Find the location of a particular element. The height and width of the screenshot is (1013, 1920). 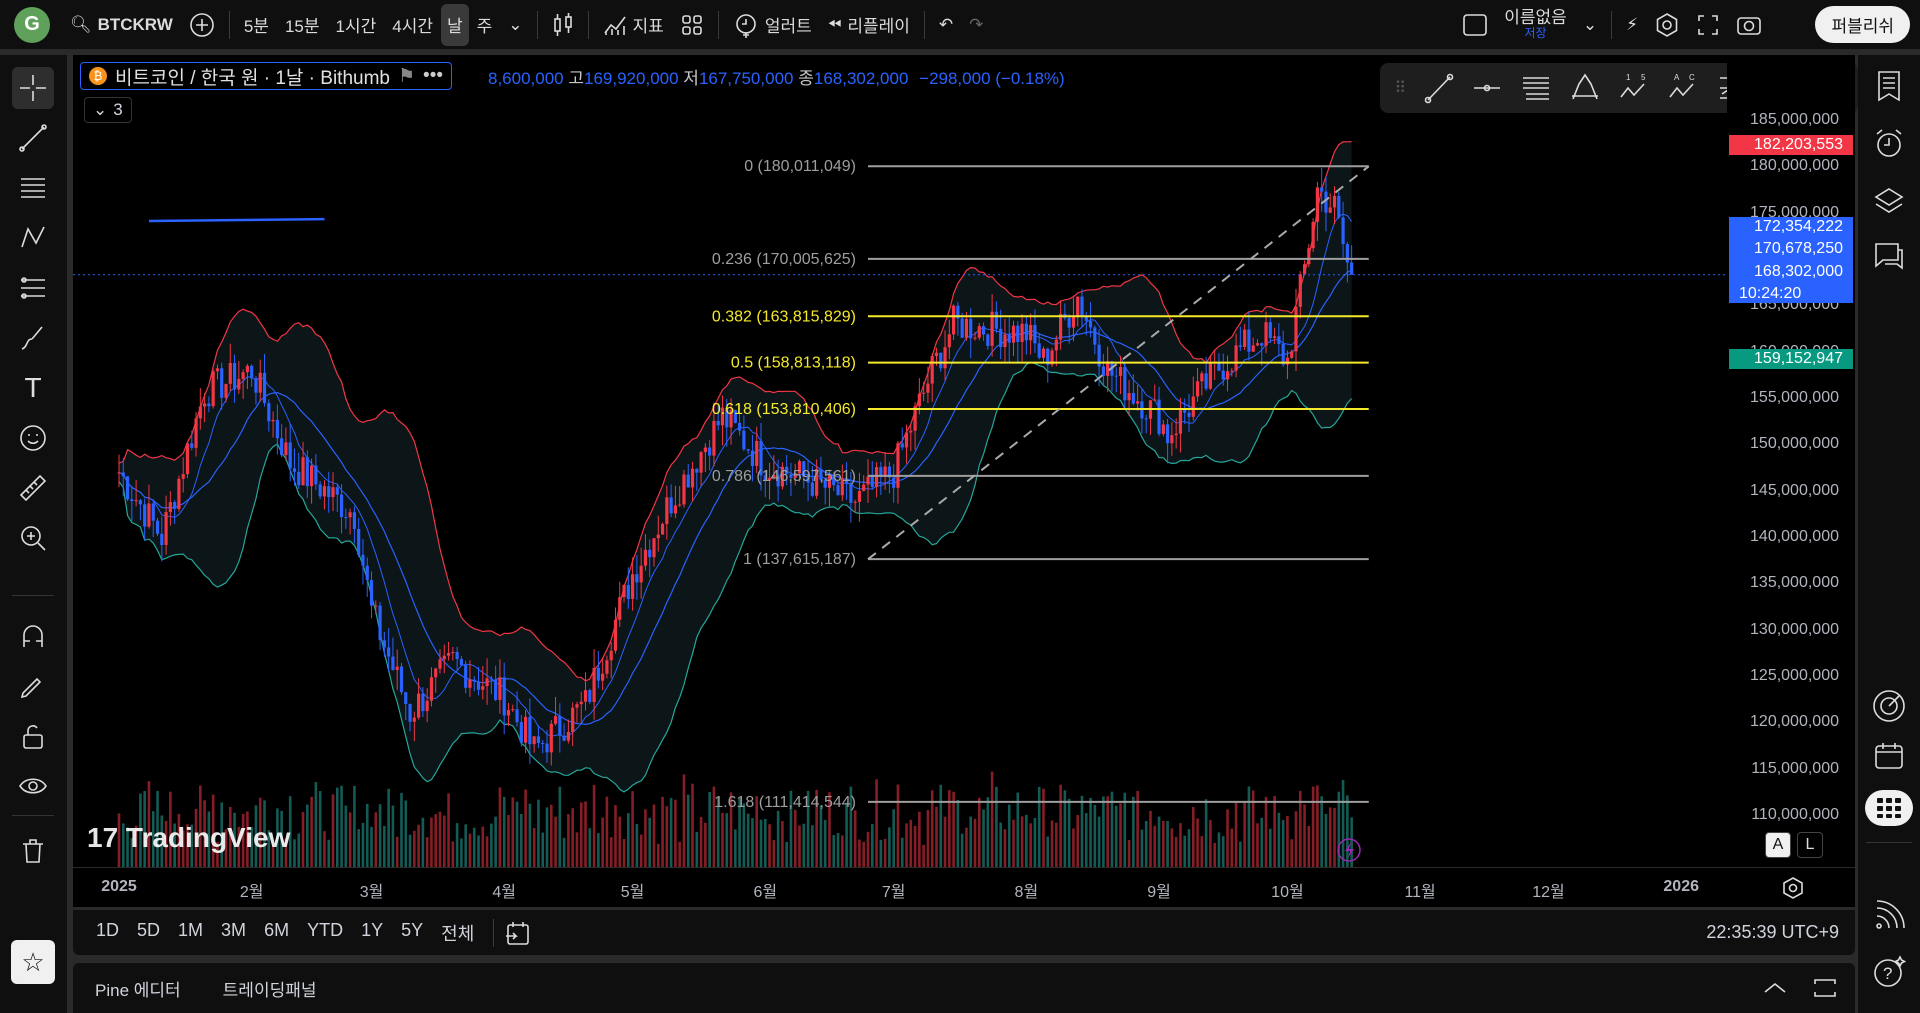

replay-label: 리플레이 is located at coordinates (878, 26).